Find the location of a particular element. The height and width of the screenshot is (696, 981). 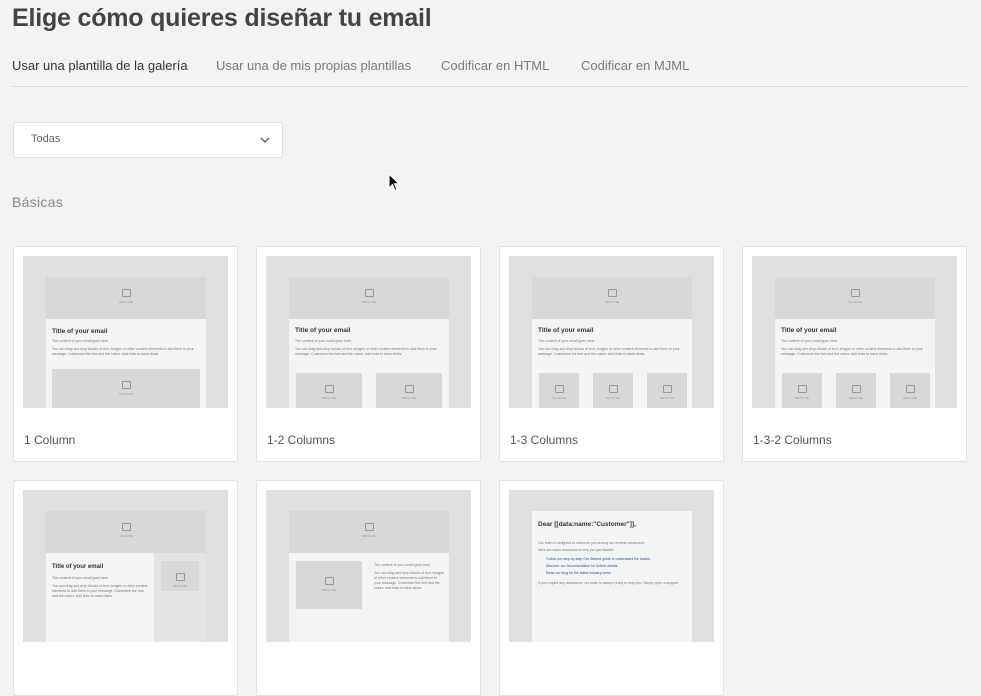

tab-code-html: Codificar en HTML is located at coordinates (495, 65).